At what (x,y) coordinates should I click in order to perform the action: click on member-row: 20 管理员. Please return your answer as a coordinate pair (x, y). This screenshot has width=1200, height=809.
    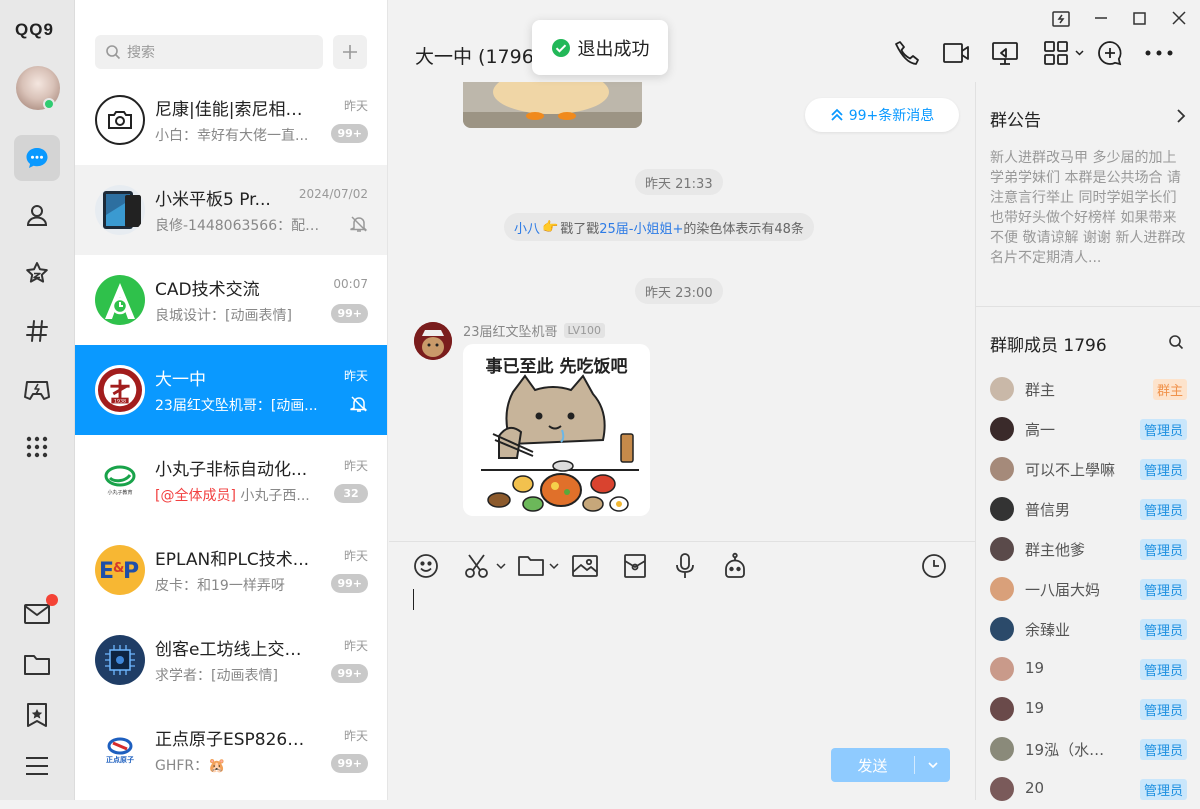
    Looking at the image, I should click on (1088, 789).